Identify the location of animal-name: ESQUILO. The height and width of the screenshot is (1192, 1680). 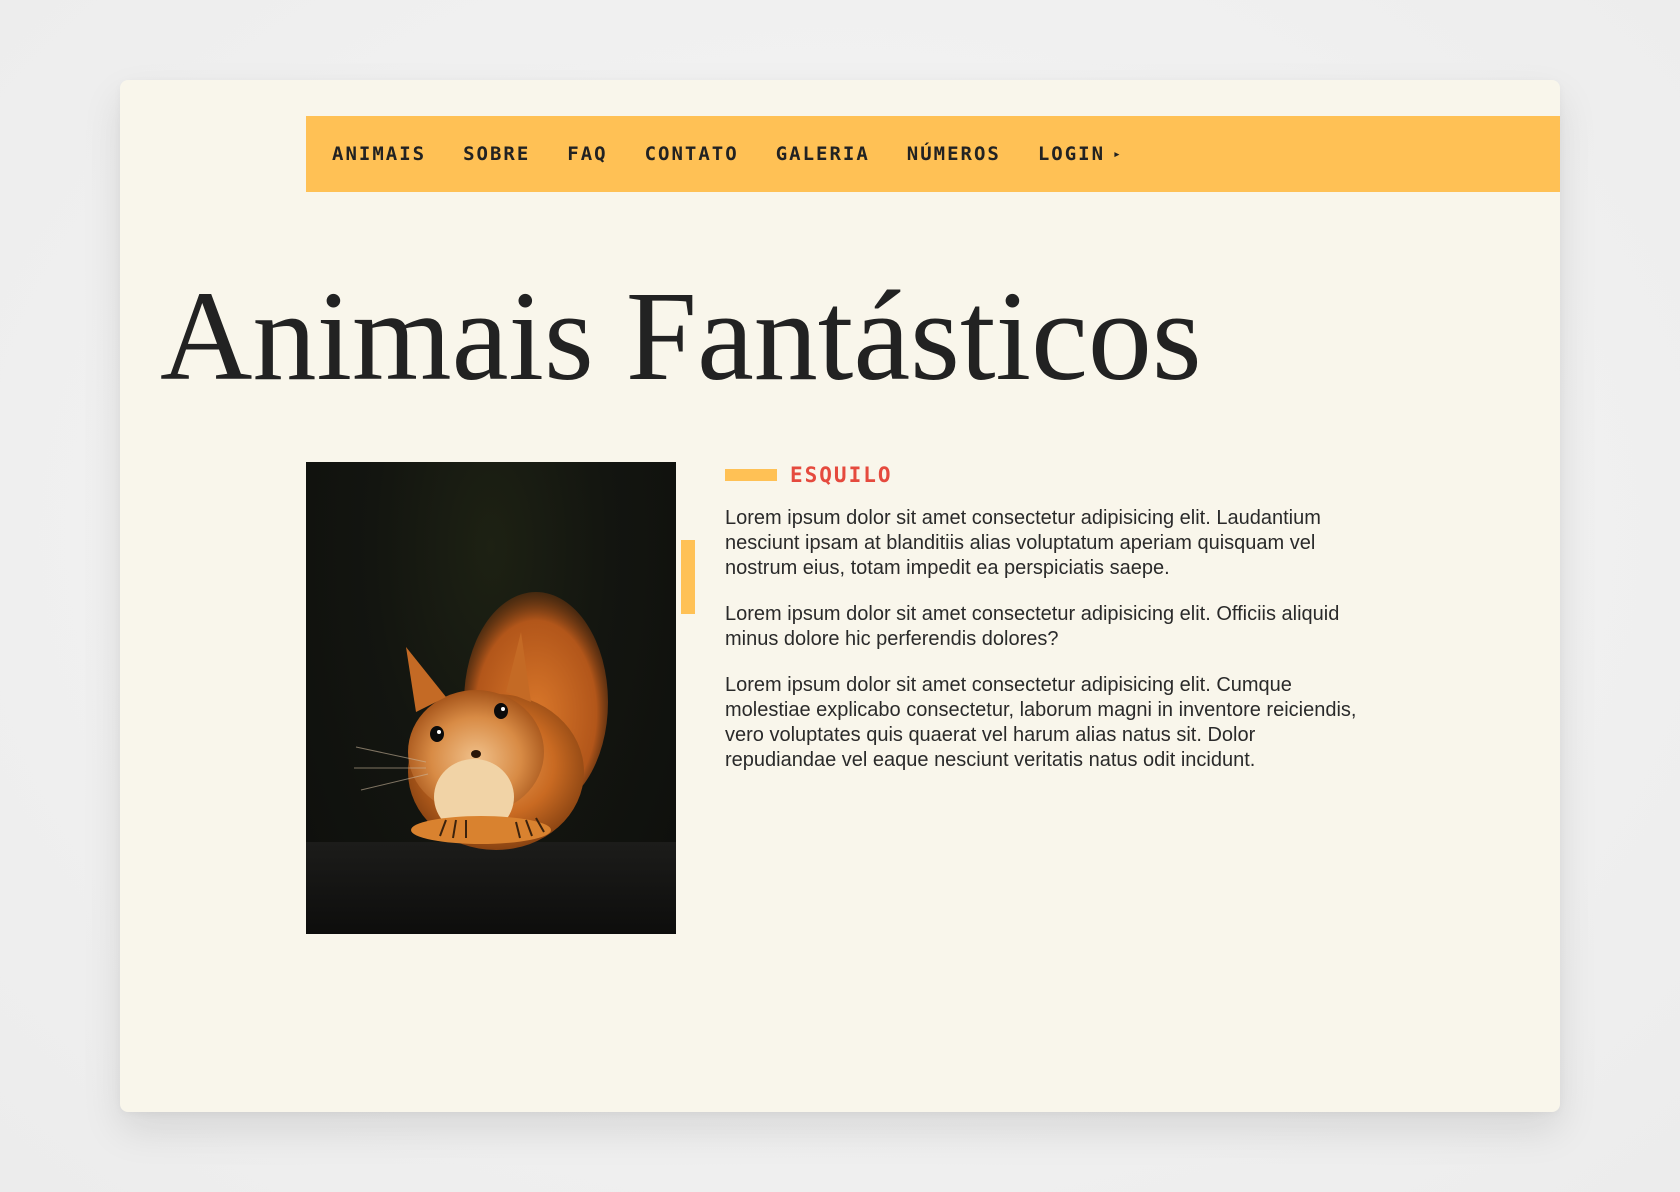
(841, 475).